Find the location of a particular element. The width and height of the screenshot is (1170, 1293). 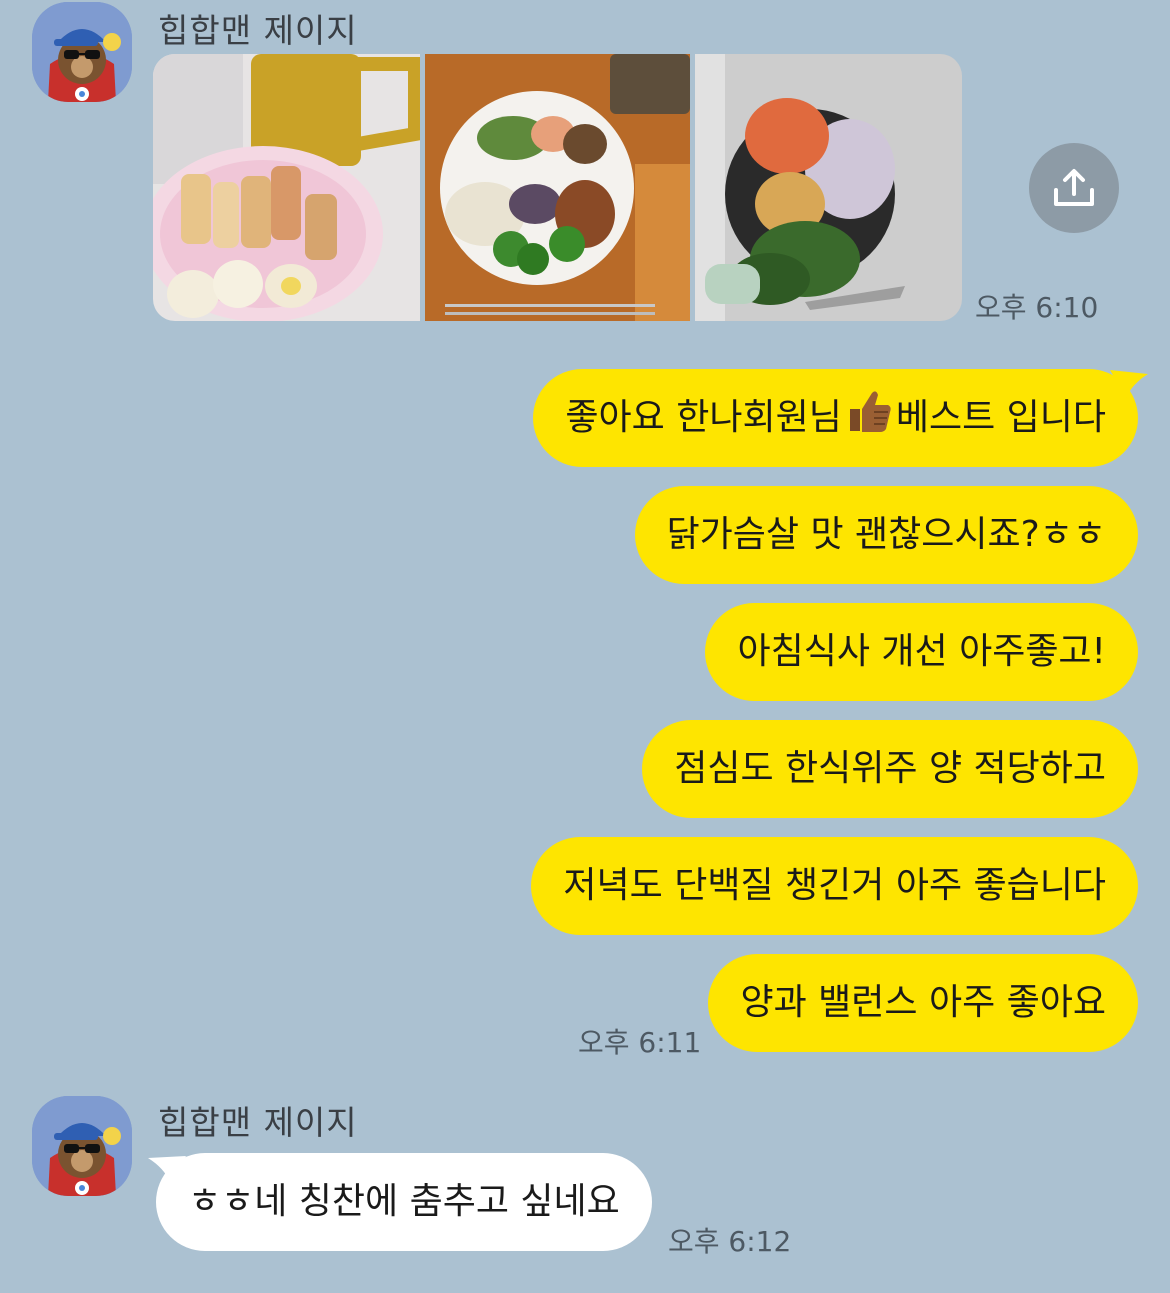

message-text: 좋아요 한나회원님 is located at coordinates (703, 417).